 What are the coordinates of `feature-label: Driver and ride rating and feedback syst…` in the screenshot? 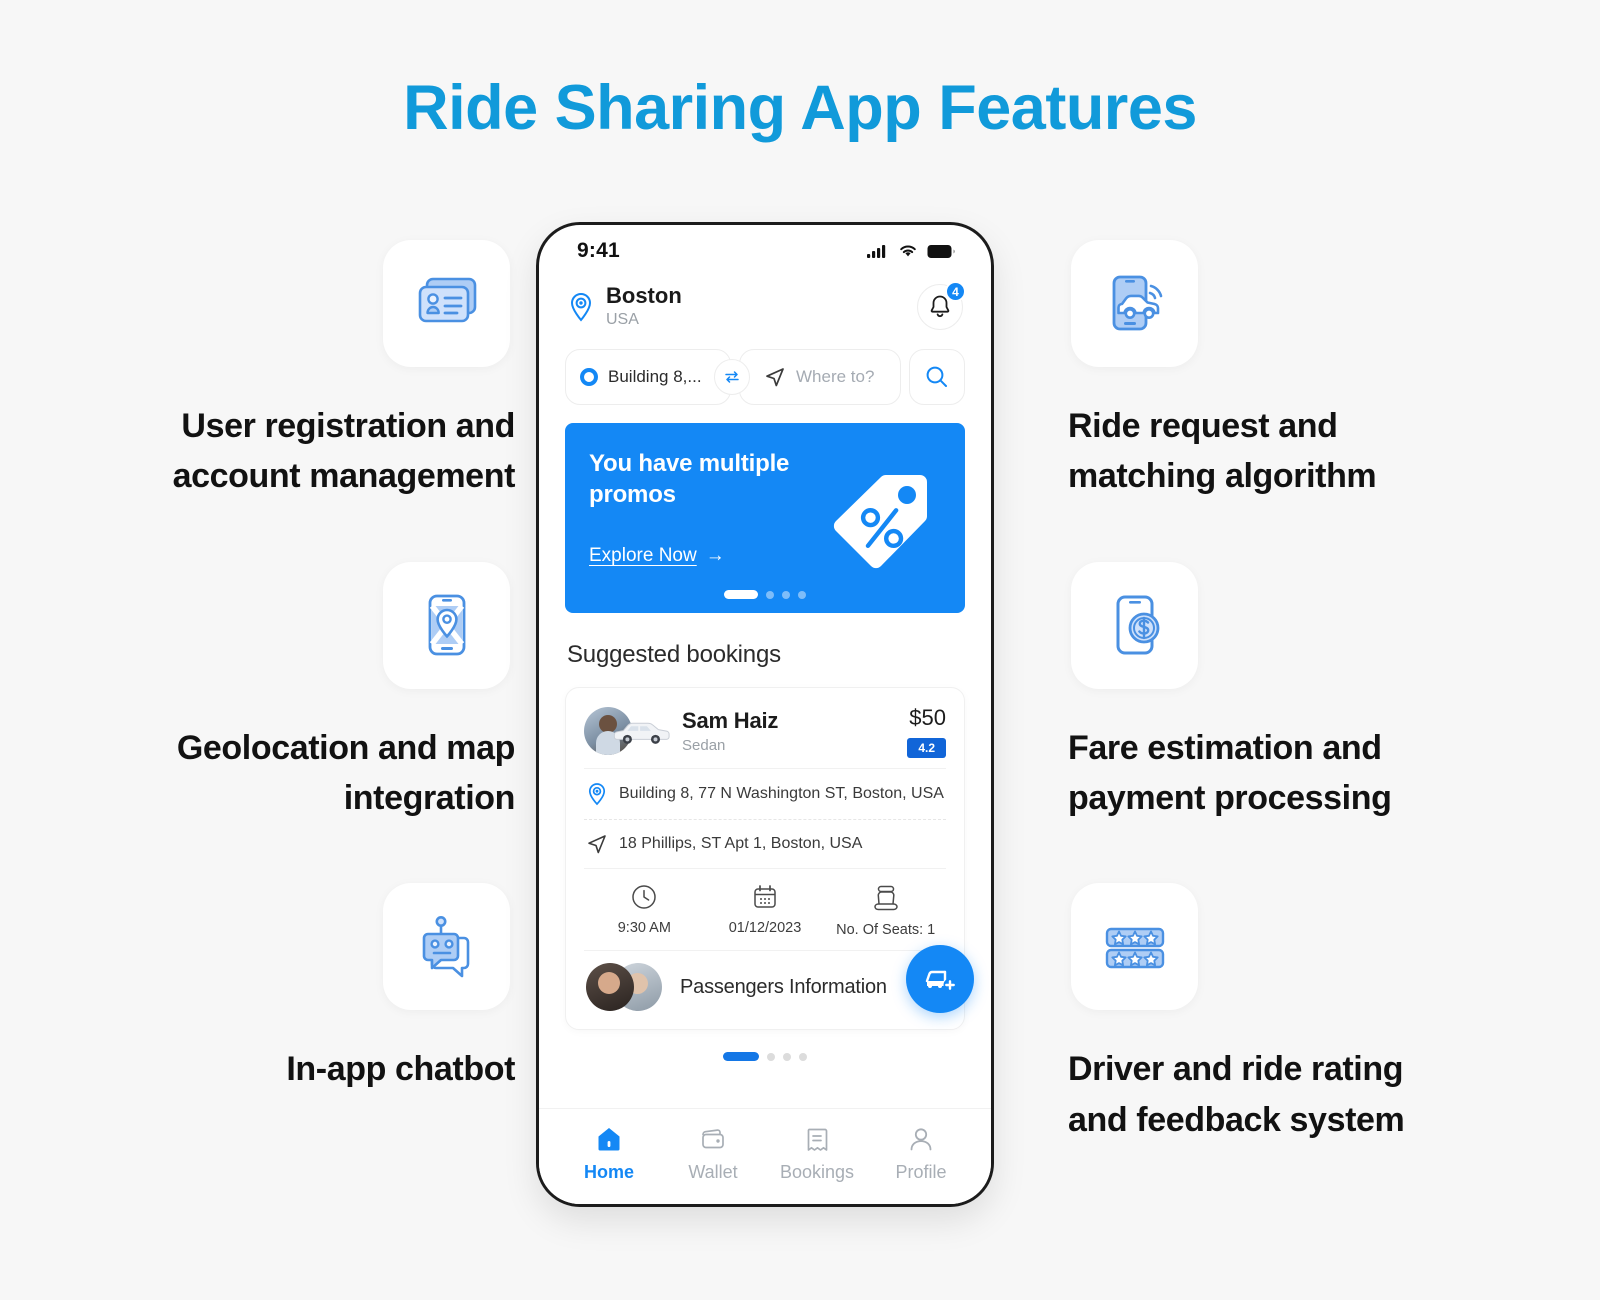 It's located at (1236, 1094).